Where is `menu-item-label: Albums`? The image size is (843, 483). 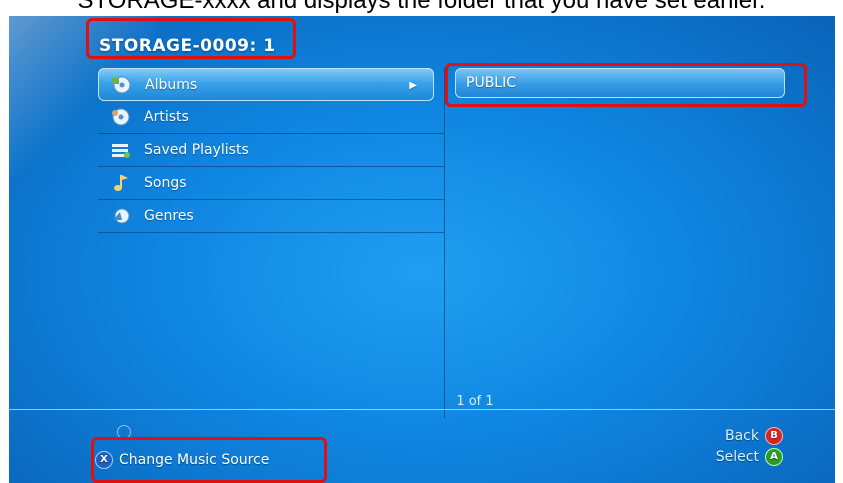 menu-item-label: Albums is located at coordinates (171, 85).